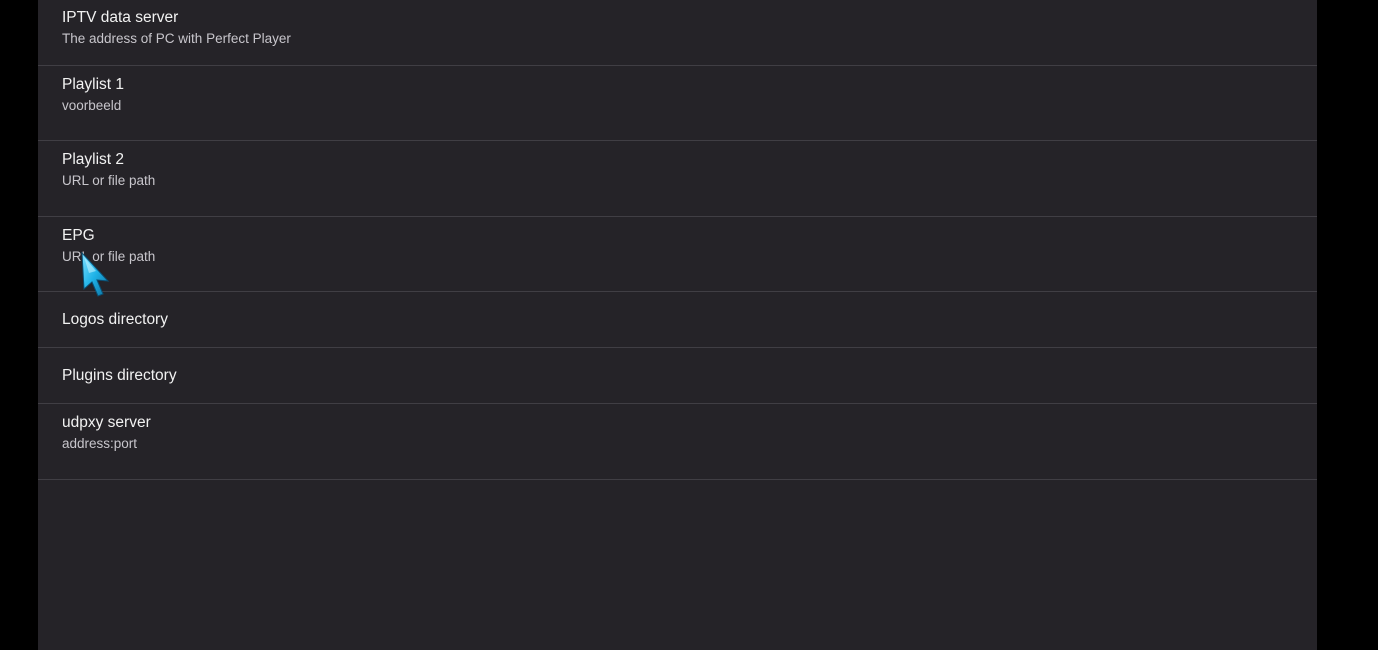 Image resolution: width=1378 pixels, height=650 pixels. Describe the element at coordinates (93, 84) in the screenshot. I see `setting-title: Playlist 1` at that location.